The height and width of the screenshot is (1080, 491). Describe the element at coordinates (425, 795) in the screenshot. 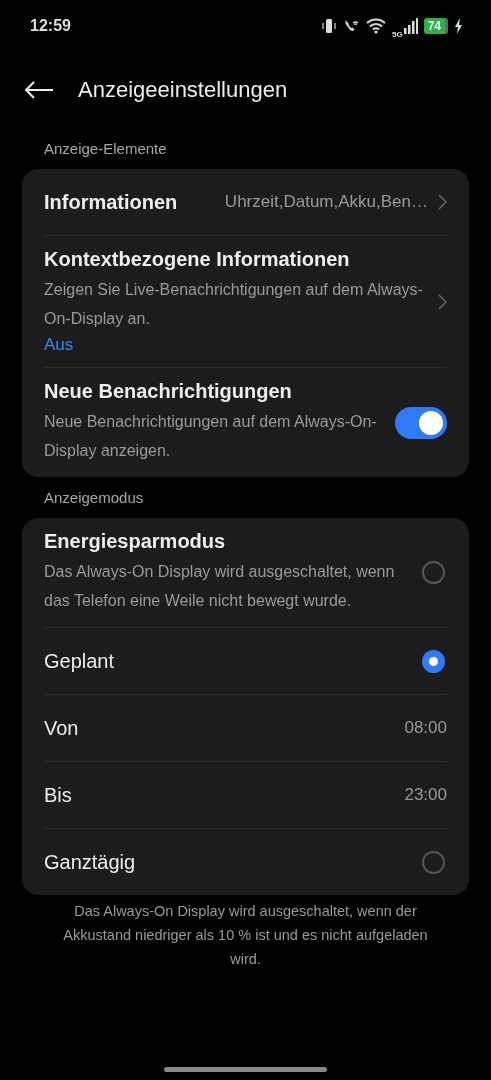

I see `time-value: 23:00` at that location.